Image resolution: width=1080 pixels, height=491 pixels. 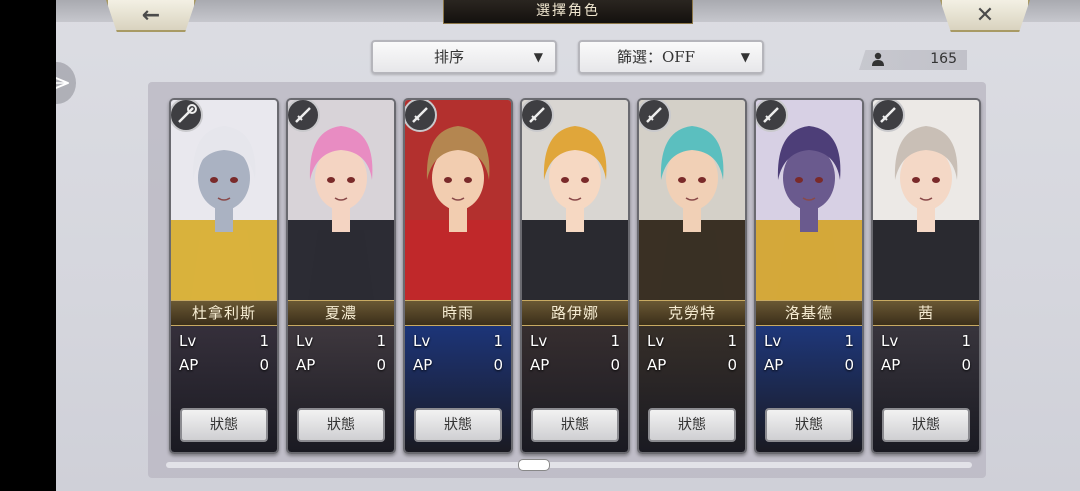 I want to click on character-info: 洛基德 Lv 1 AP 0 狀態, so click(x=809, y=376).